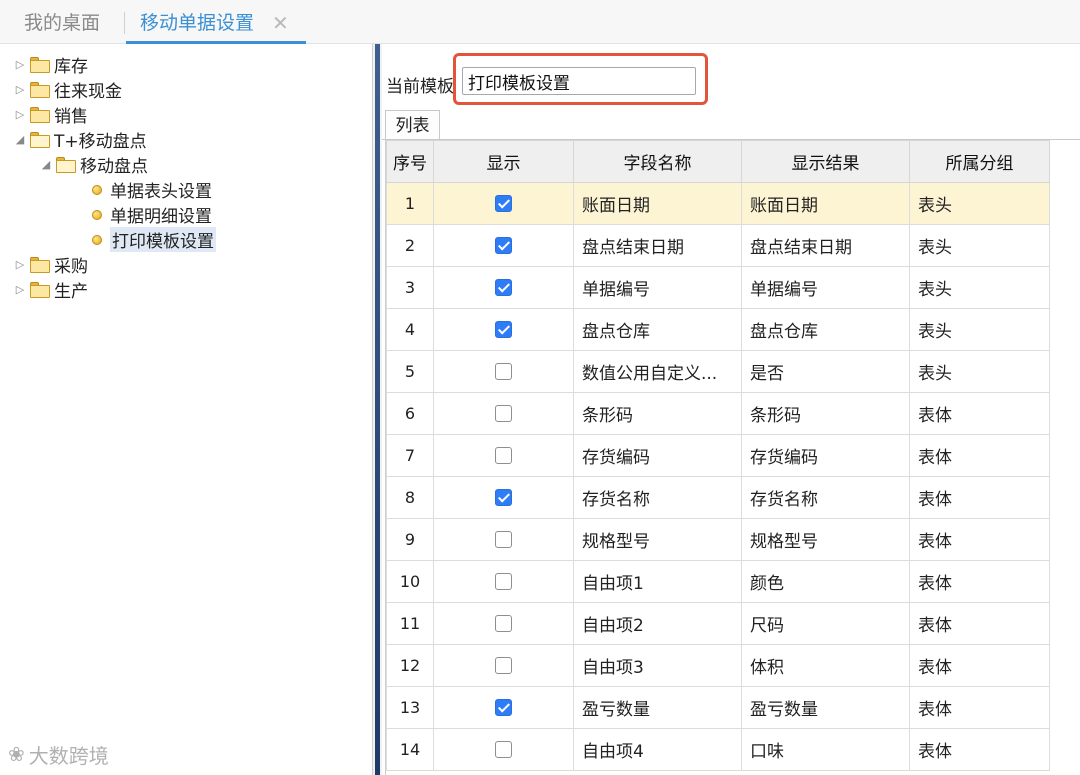  Describe the element at coordinates (825, 707) in the screenshot. I see `cell-display-result: 盈亏数量` at that location.